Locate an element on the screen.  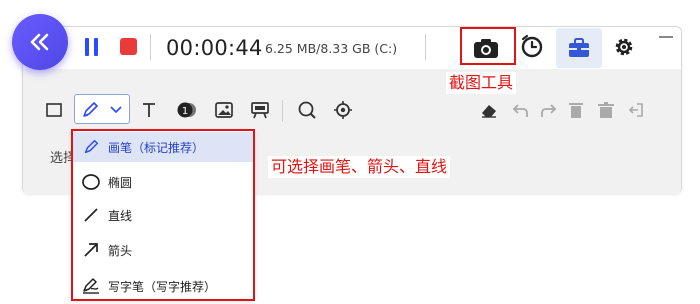
image-tool is located at coordinates (224, 110).